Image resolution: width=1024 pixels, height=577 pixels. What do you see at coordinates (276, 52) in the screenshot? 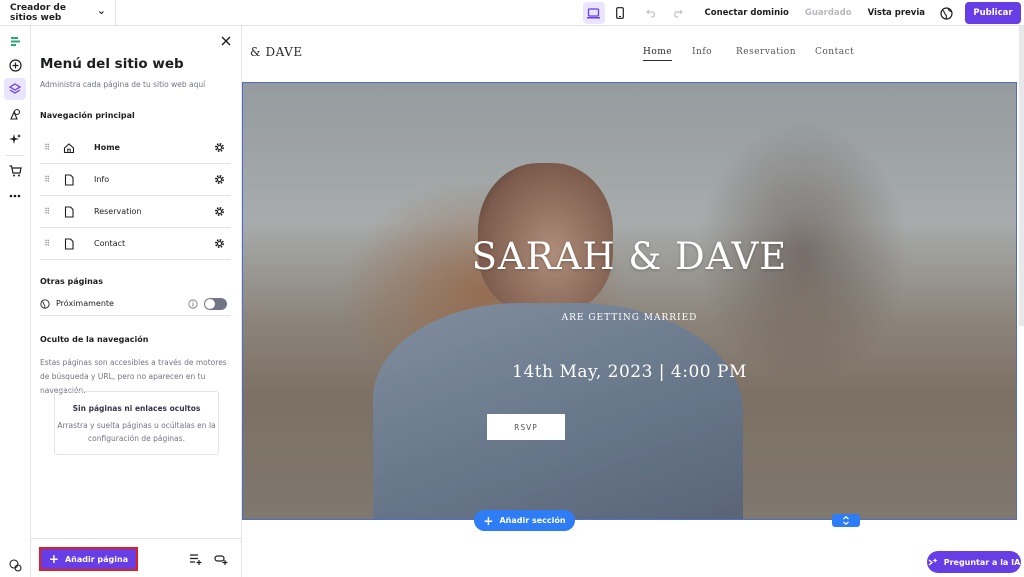
I see `site-logo: & DAVE` at bounding box center [276, 52].